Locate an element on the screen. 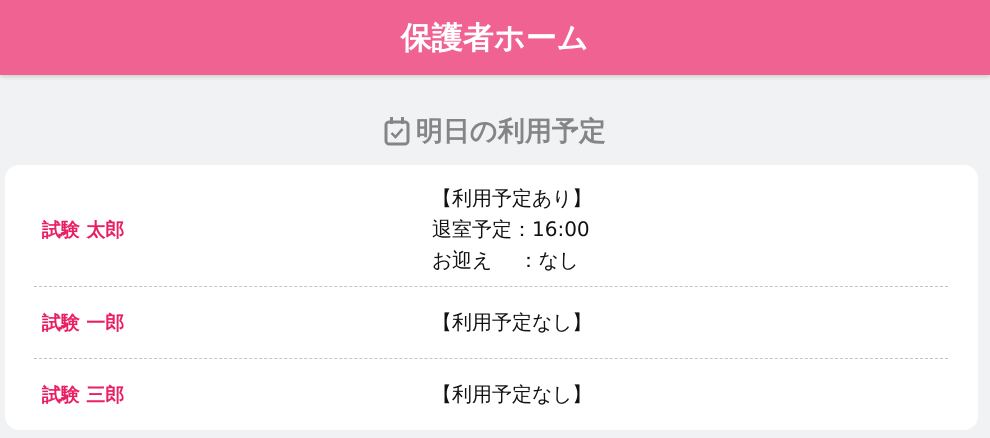  schedule-text: お迎え ：なし is located at coordinates (505, 260).